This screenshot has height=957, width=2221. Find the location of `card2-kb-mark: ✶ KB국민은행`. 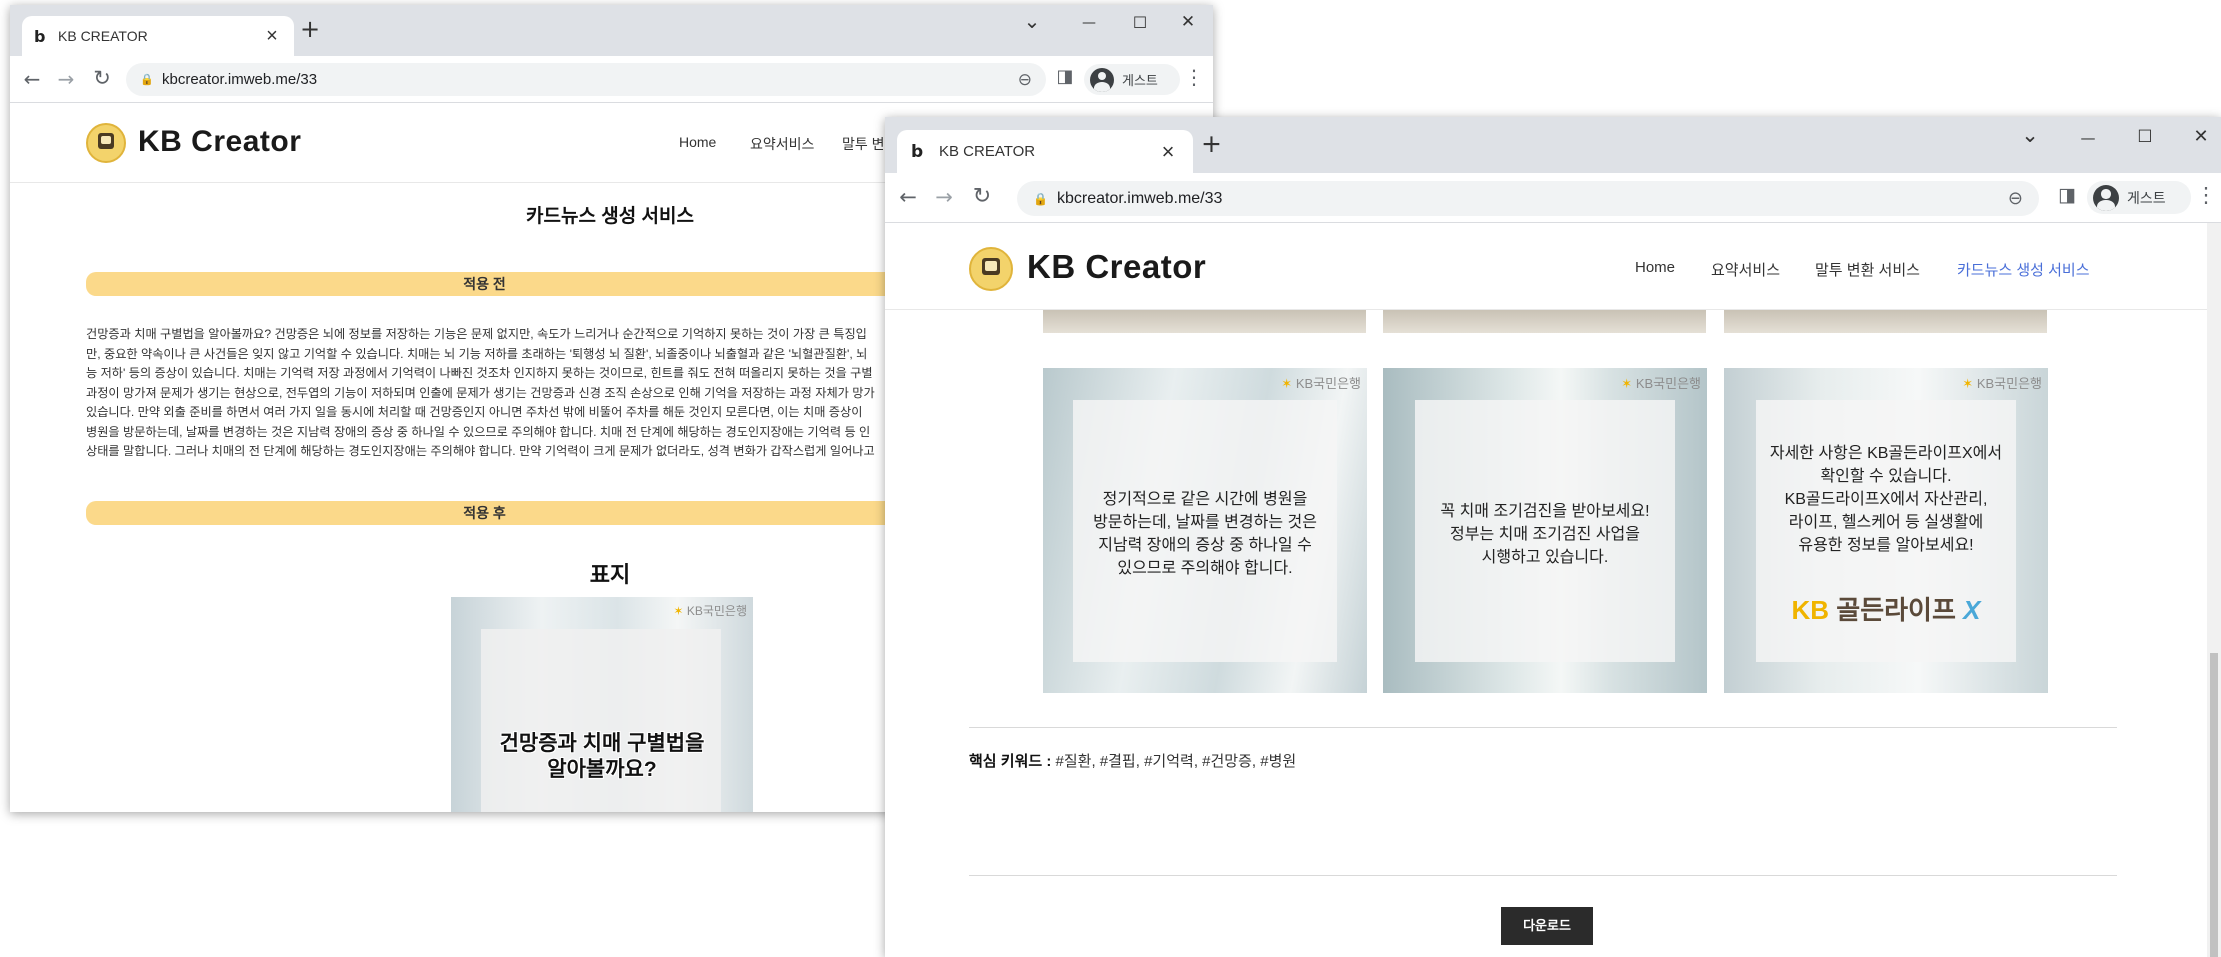

card2-kb-mark: ✶ KB국민은행 is located at coordinates (1661, 383).